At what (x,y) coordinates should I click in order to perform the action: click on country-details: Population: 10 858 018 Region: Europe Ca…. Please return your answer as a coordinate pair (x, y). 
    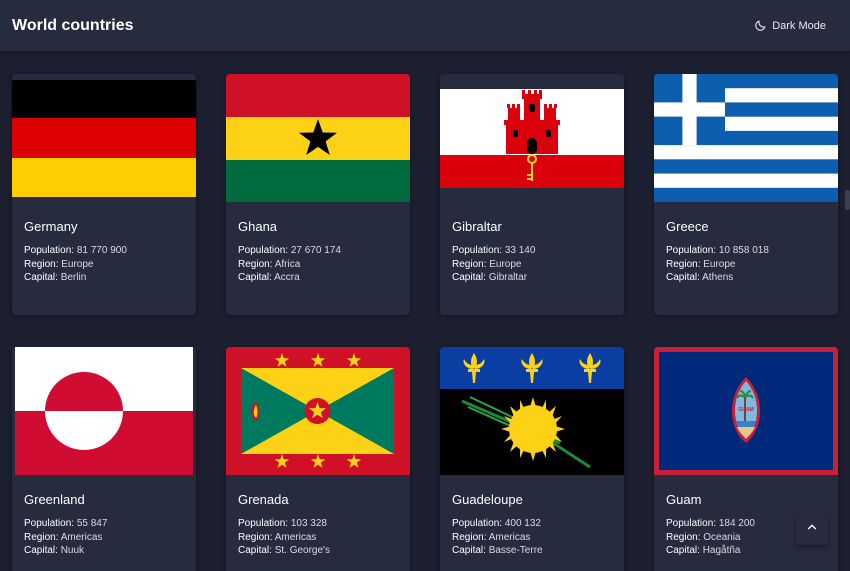
    Looking at the image, I should click on (717, 264).